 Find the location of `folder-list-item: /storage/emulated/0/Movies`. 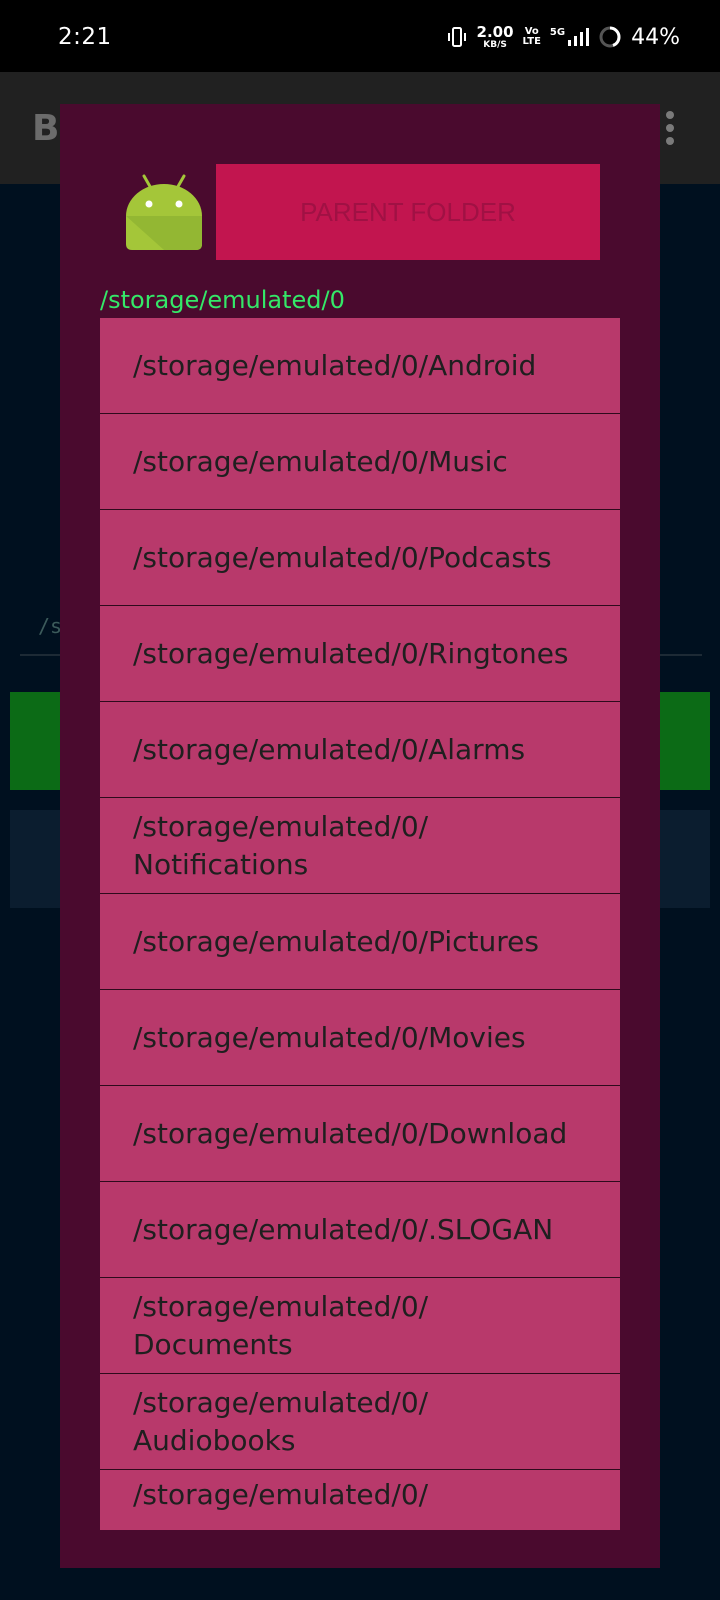

folder-list-item: /storage/emulated/0/Movies is located at coordinates (360, 1038).